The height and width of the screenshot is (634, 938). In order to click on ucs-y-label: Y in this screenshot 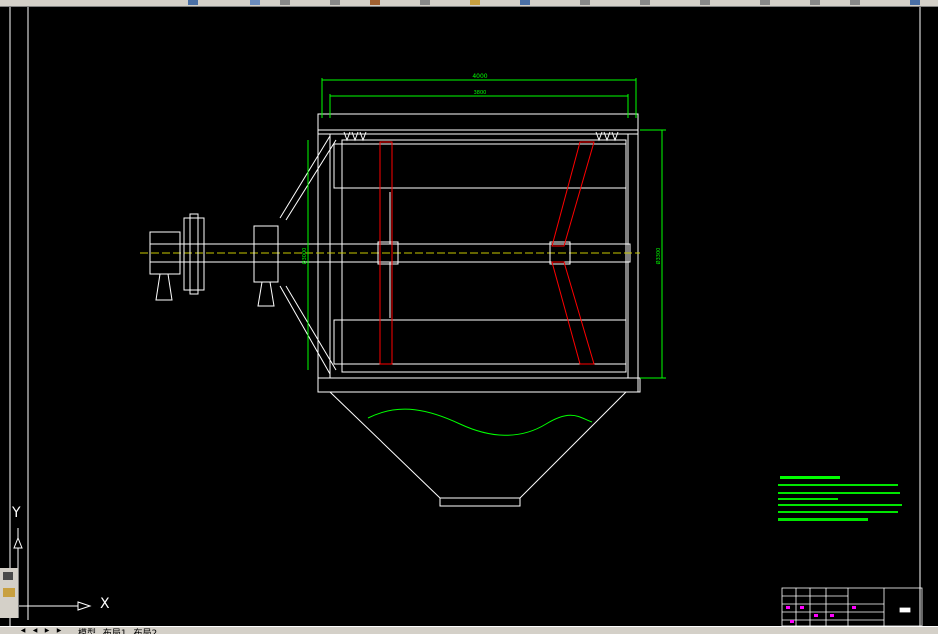, I will do `click(16, 513)`.